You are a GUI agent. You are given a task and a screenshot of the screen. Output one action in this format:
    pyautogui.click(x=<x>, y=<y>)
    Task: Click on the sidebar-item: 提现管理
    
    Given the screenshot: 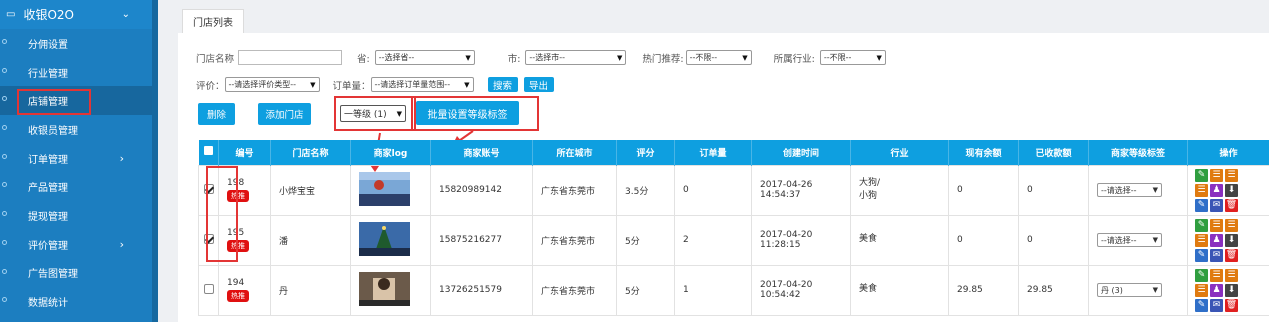 What is the action you would take?
    pyautogui.click(x=76, y=215)
    